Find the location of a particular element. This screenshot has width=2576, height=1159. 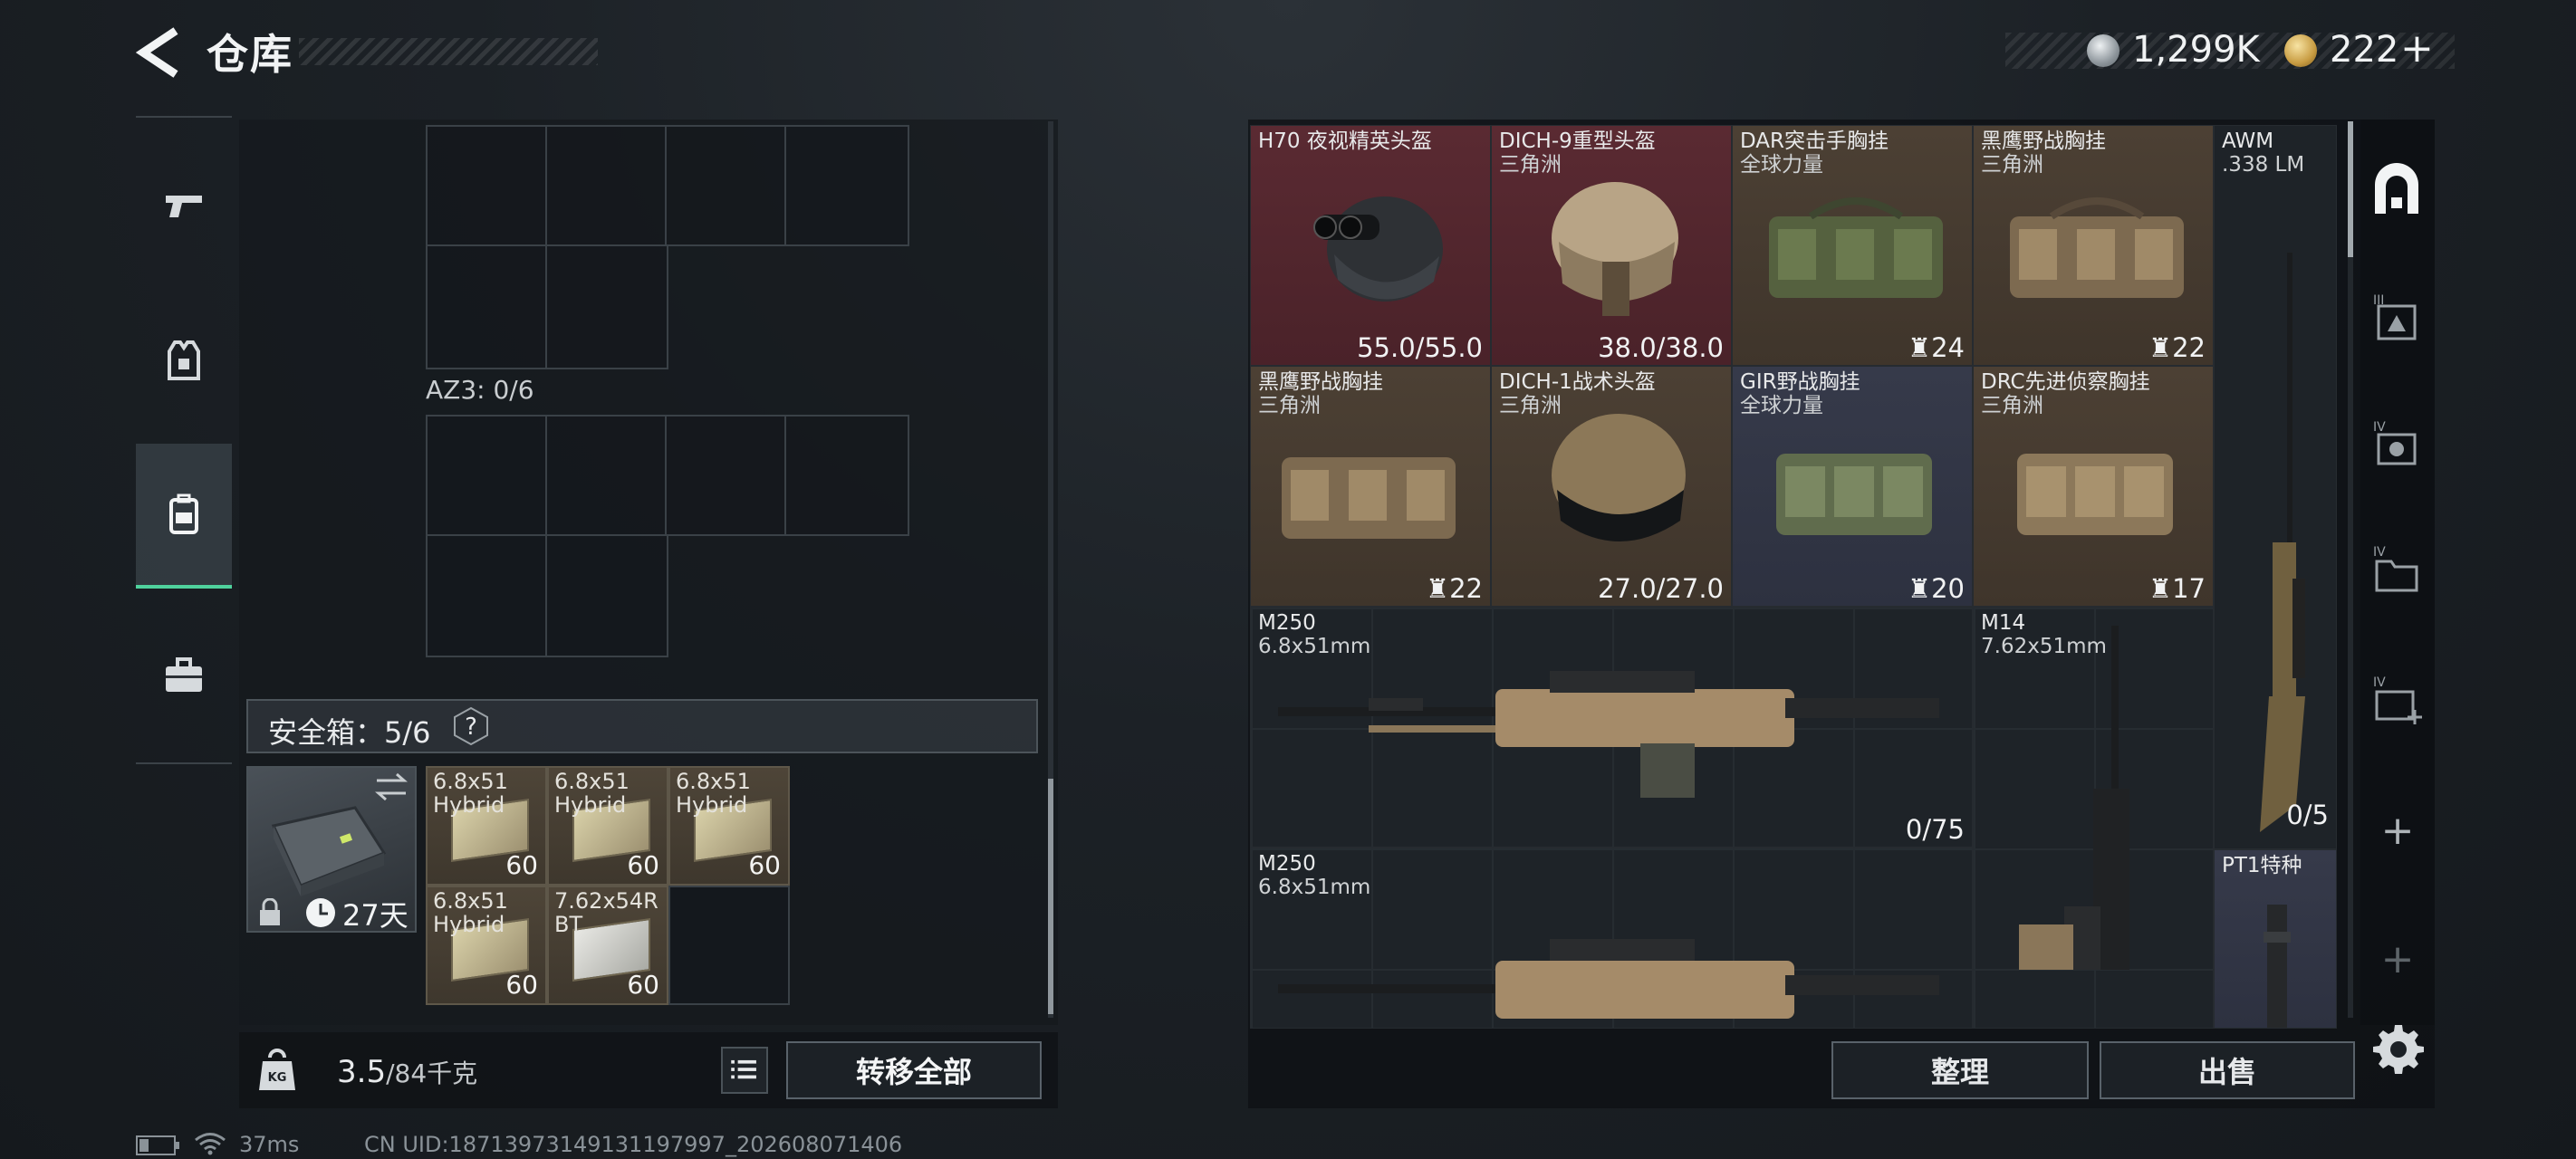

add-stash-tab-button-disabled: + is located at coordinates (2397, 959).